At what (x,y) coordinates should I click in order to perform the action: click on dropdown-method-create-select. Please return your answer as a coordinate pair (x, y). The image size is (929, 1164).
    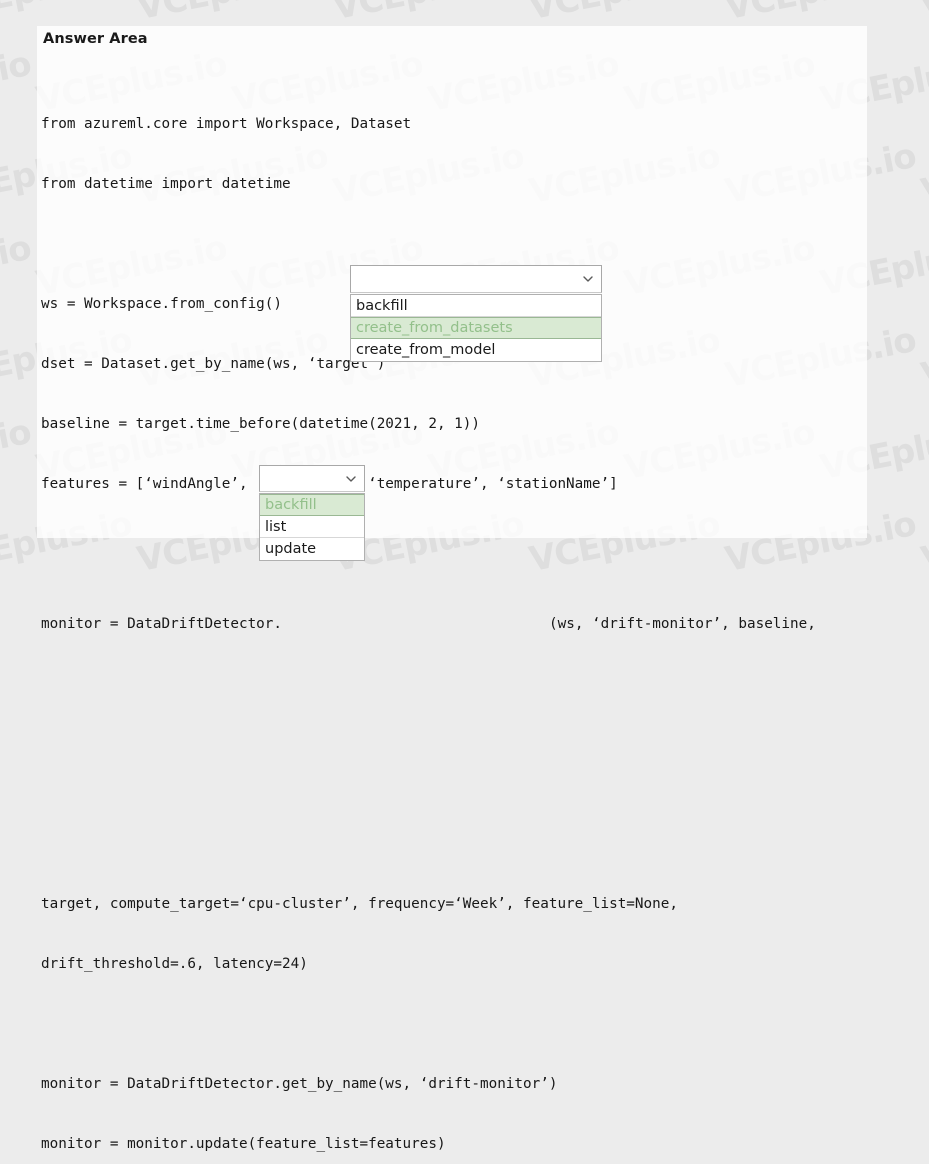
    Looking at the image, I should click on (476, 279).